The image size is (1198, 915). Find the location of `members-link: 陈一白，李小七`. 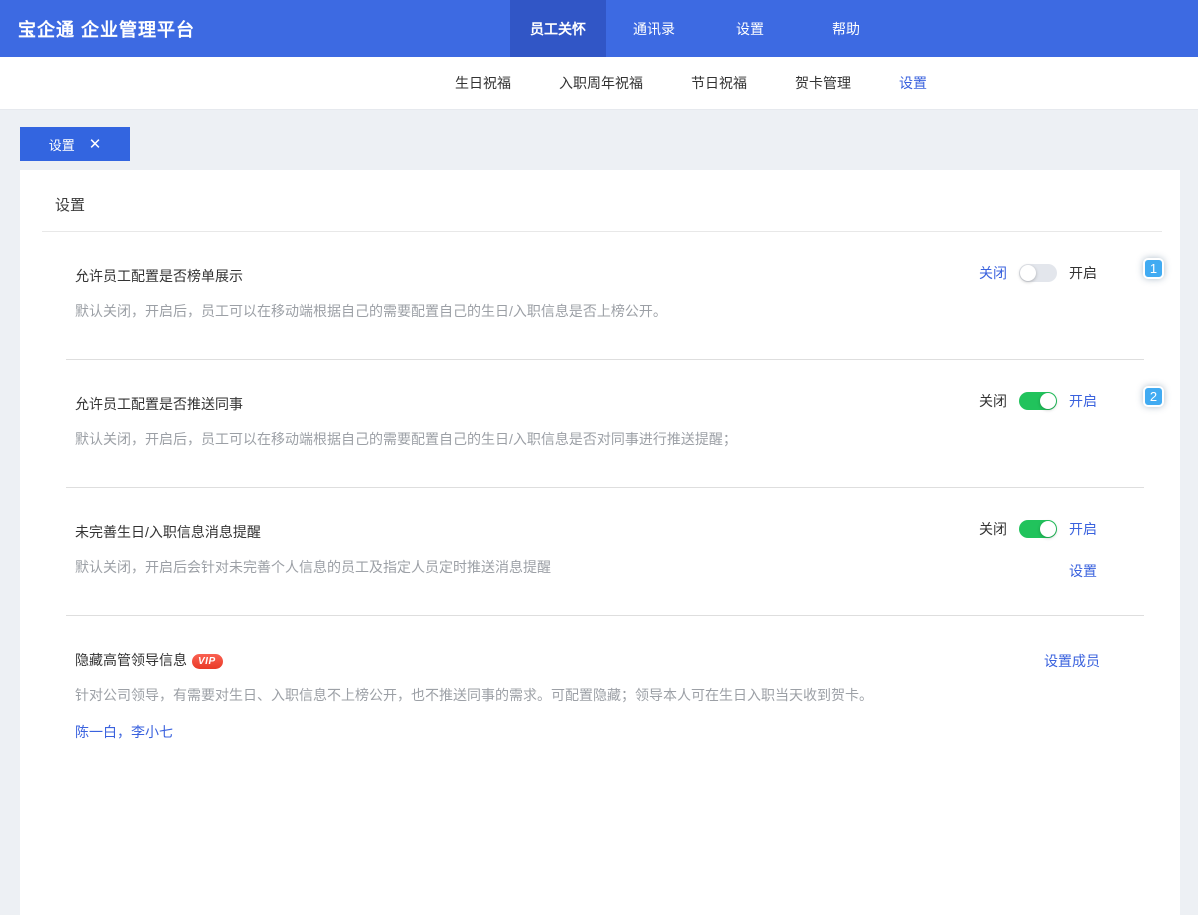

members-link: 陈一白，李小七 is located at coordinates (605, 732).